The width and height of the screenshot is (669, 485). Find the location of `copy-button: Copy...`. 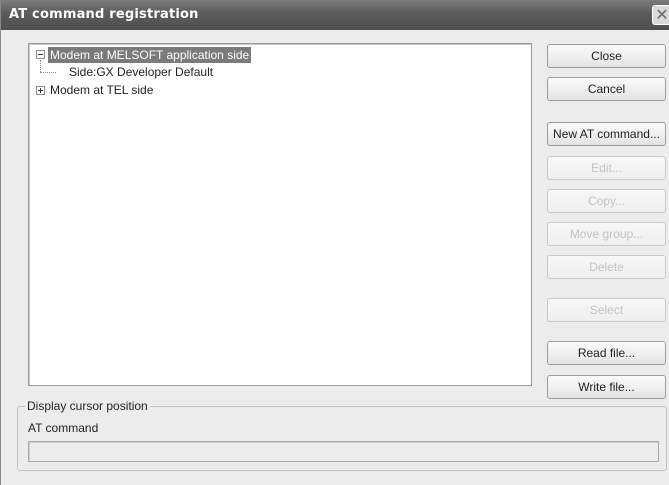

copy-button: Copy... is located at coordinates (606, 201).